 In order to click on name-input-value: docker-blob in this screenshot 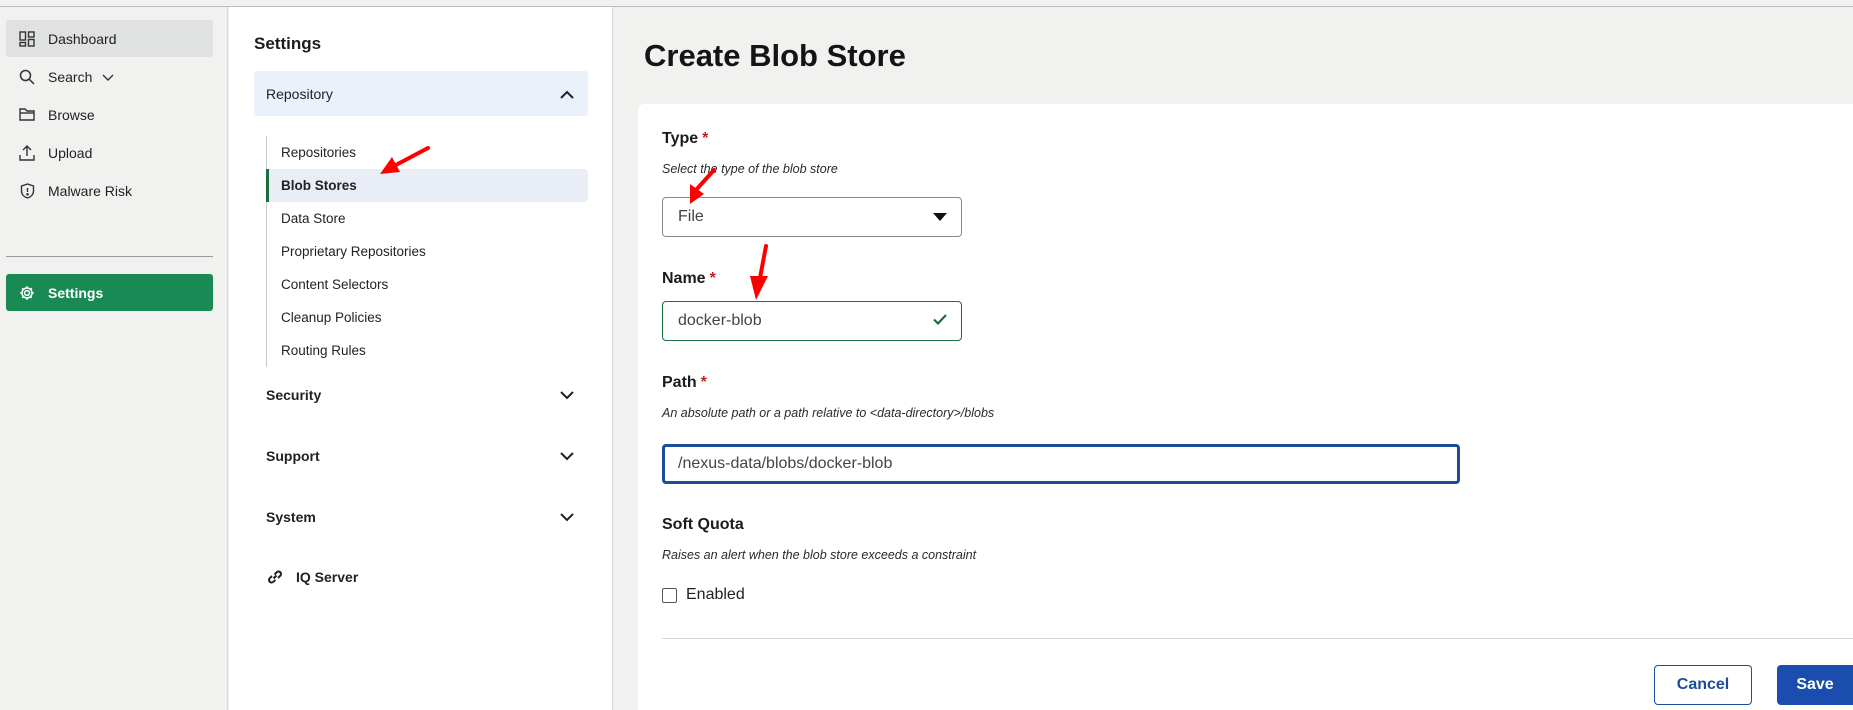, I will do `click(720, 320)`.